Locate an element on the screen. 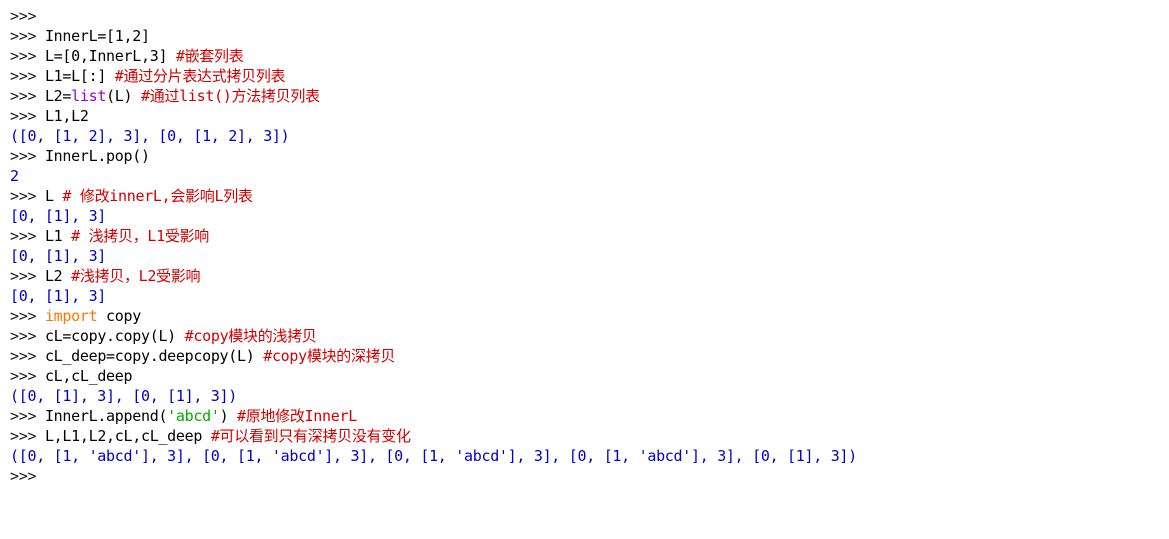 The image size is (1169, 539). console-code-text: InnerL=[1,2] is located at coordinates (97, 36).